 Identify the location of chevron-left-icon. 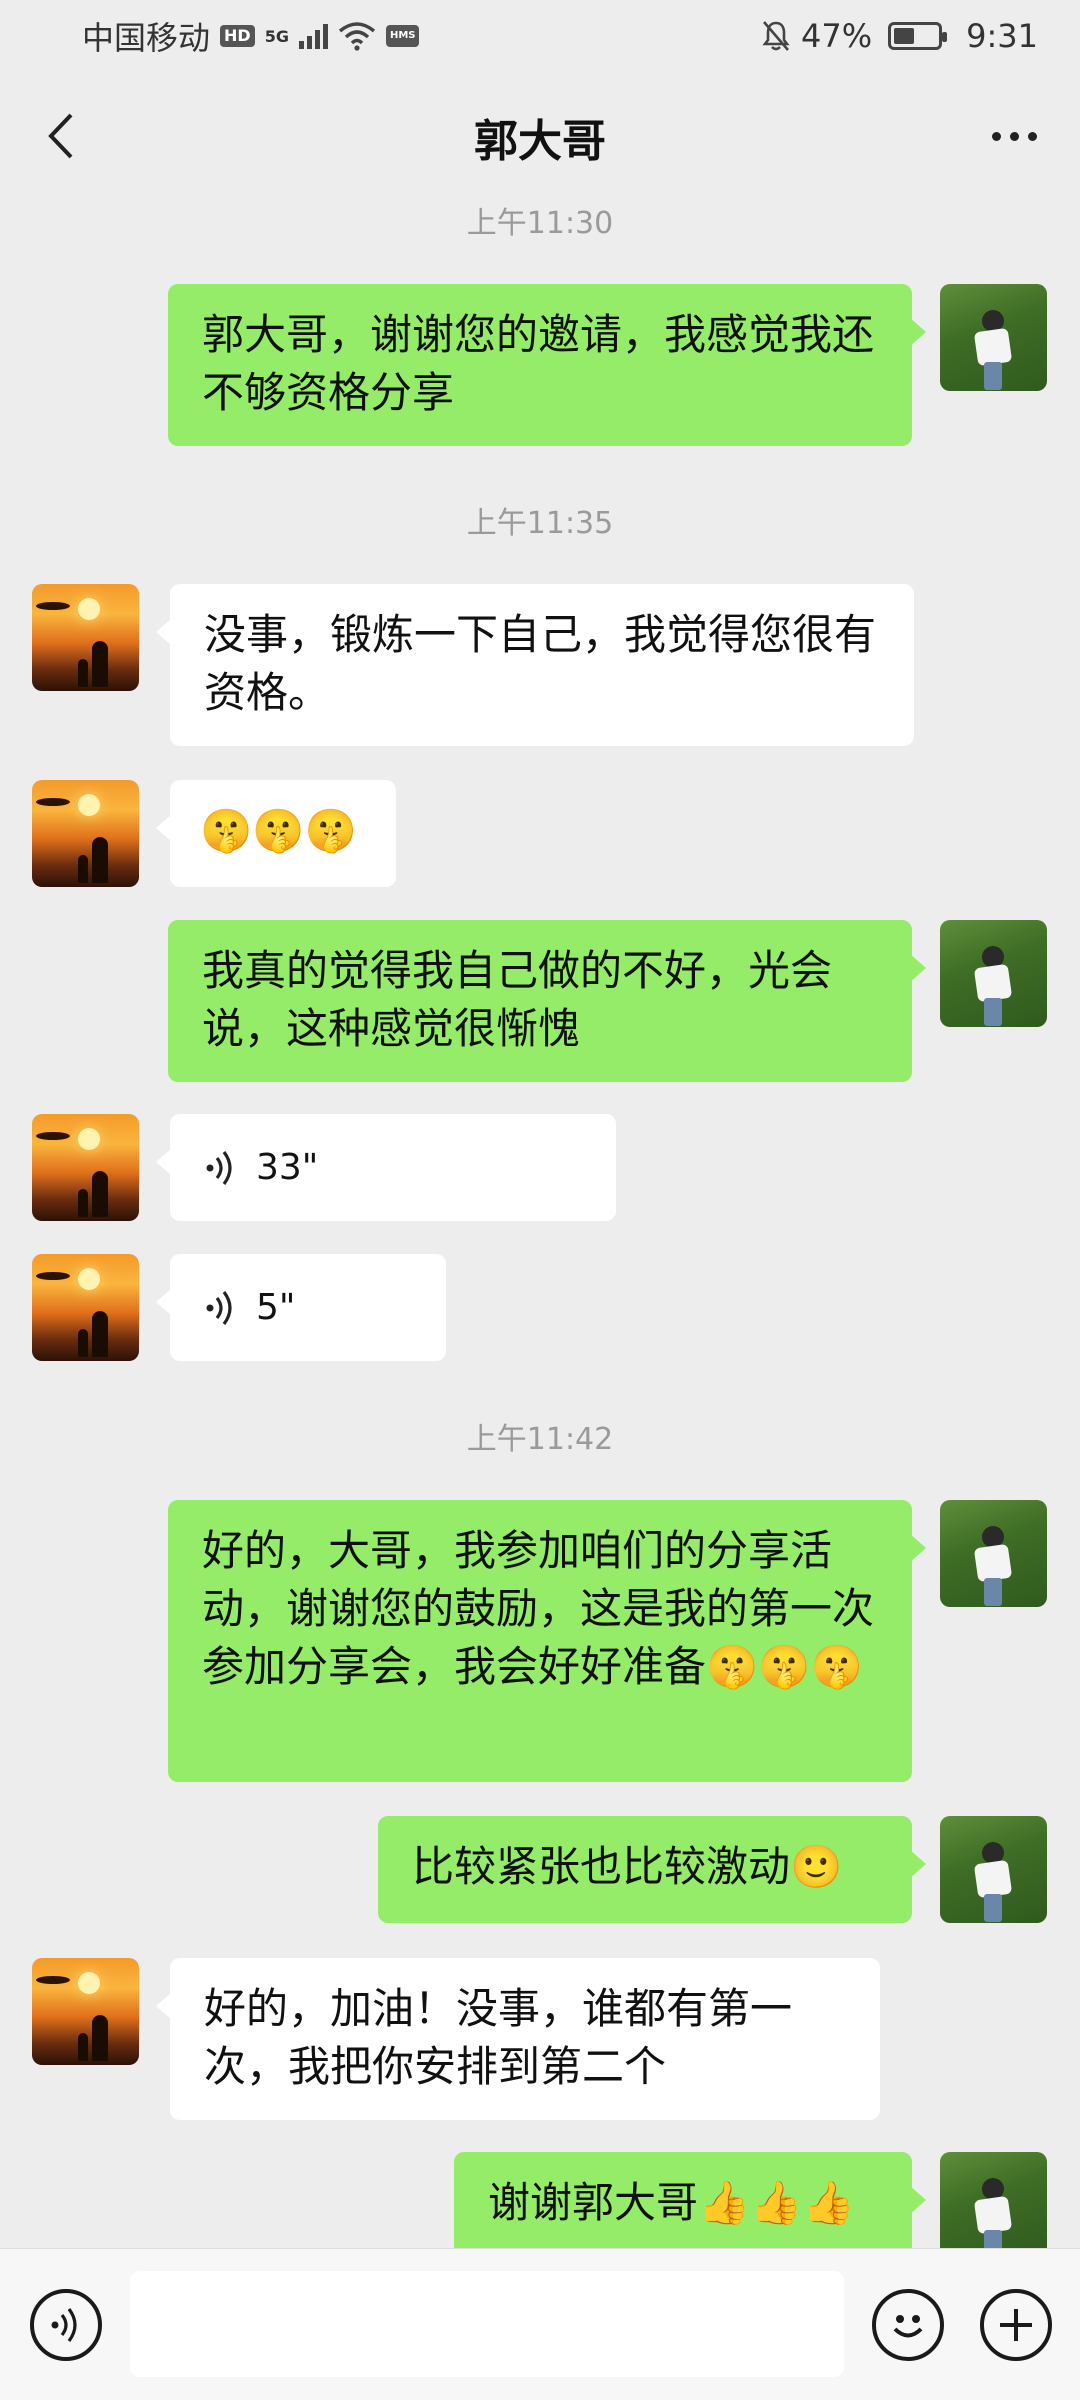
(60, 136).